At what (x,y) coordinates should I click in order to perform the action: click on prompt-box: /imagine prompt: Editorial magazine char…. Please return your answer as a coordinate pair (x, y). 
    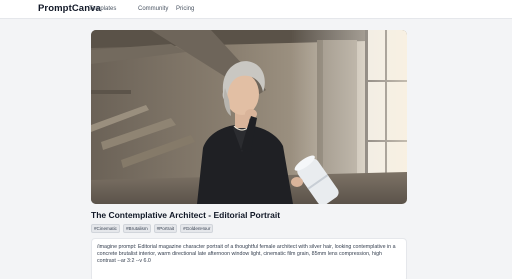
    Looking at the image, I should click on (249, 258).